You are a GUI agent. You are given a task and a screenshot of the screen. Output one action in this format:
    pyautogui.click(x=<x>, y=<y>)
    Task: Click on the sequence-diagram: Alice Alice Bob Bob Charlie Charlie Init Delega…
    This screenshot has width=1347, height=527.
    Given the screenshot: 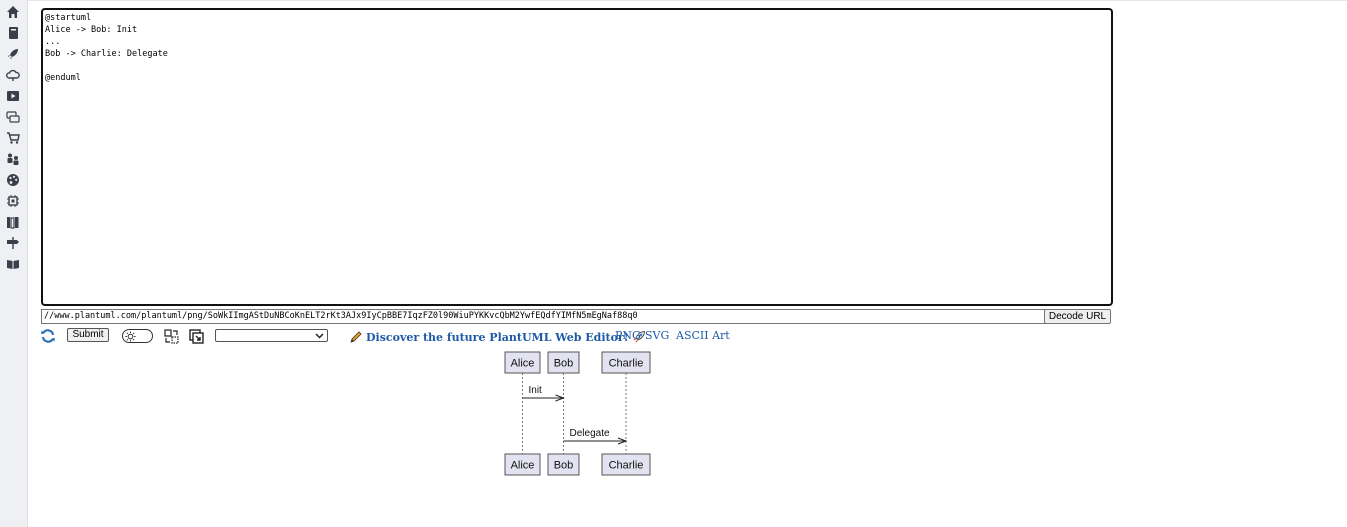 What is the action you would take?
    pyautogui.click(x=580, y=415)
    